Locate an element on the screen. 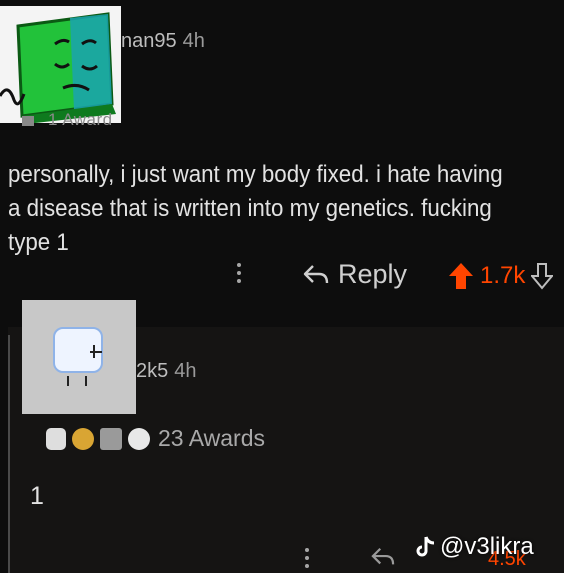 The width and height of the screenshot is (564, 573). reply-button: Reply is located at coordinates (354, 274).